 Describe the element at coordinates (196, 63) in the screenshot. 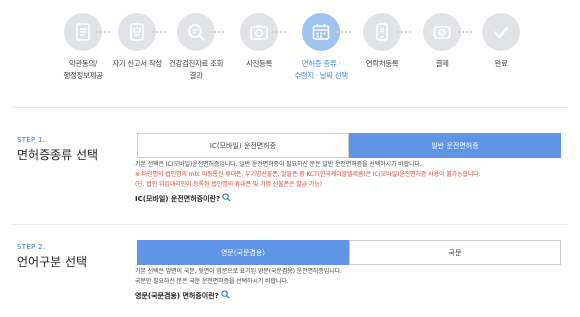

I see `step-label-line1: 건강검진자료 조회` at that location.